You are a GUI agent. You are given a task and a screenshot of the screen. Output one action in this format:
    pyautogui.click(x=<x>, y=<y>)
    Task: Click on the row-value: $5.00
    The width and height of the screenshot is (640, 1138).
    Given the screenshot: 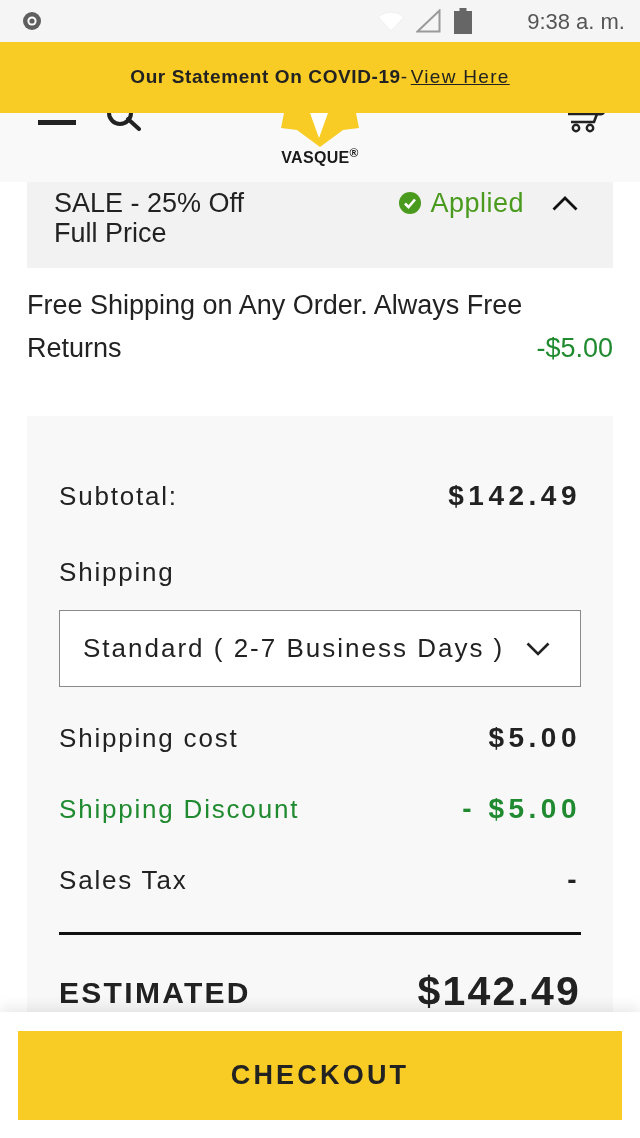 What is the action you would take?
    pyautogui.click(x=534, y=738)
    